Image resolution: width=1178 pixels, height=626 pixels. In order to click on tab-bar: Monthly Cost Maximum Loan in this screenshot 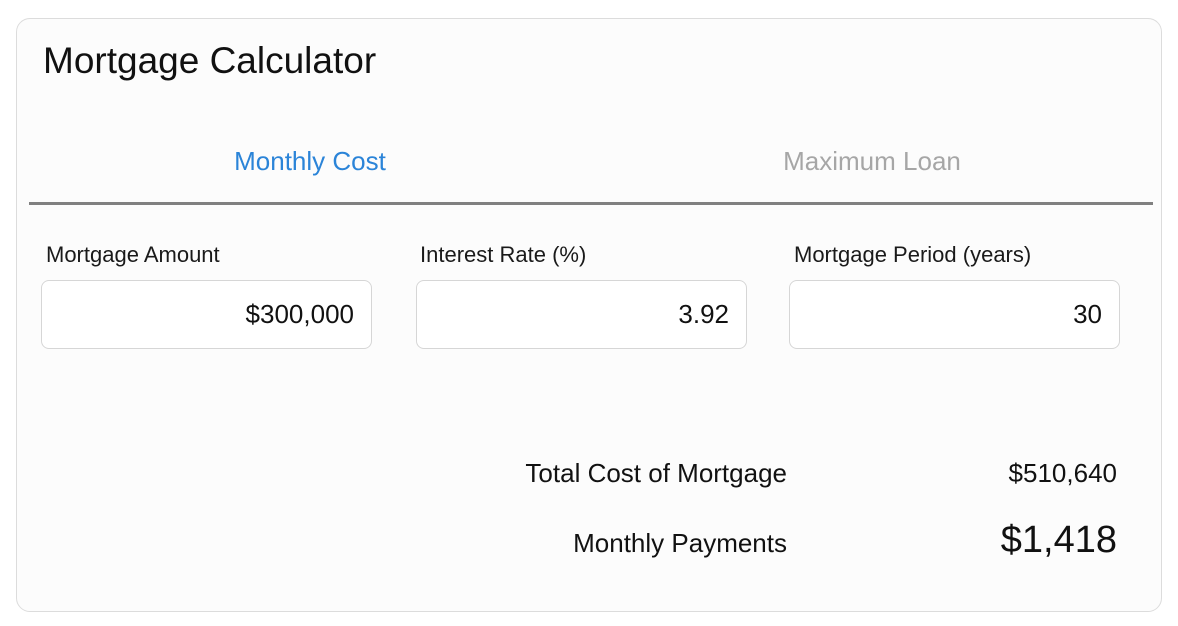, I will do `click(591, 172)`.